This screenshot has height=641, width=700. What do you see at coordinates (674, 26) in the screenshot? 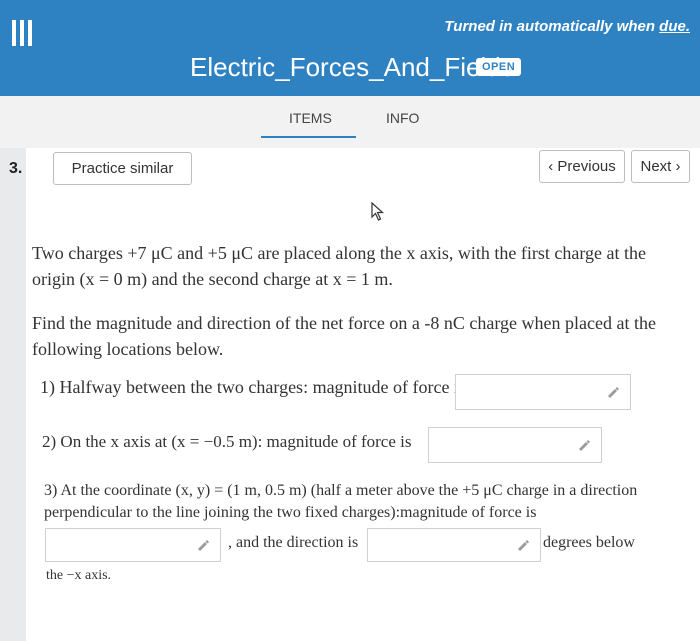
I see `due-link: due.` at bounding box center [674, 26].